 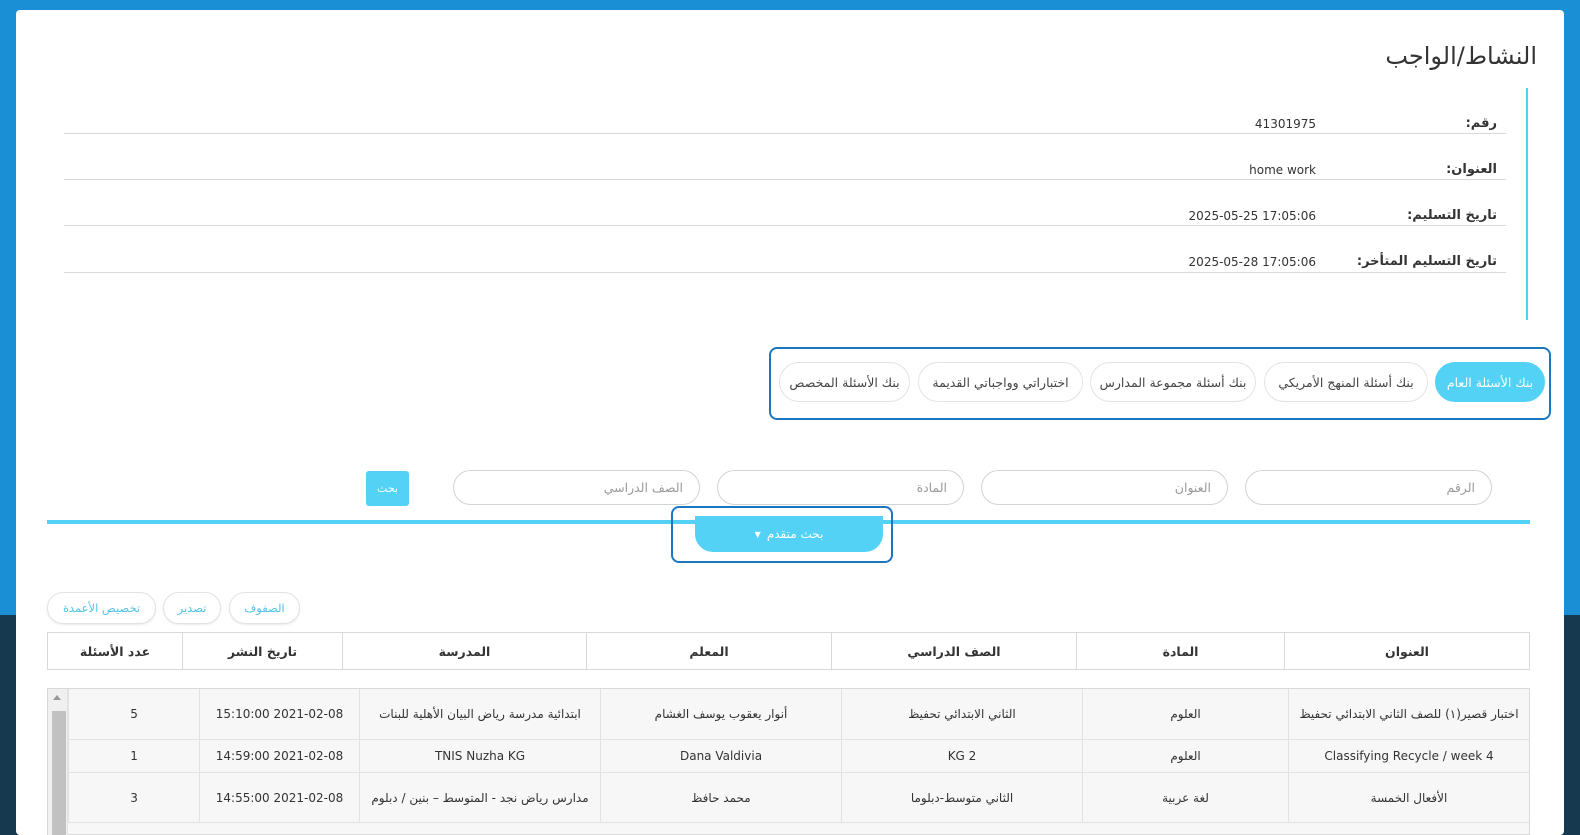 I want to click on column-header-publish-date: تاريخ النشر, so click(x=262, y=651).